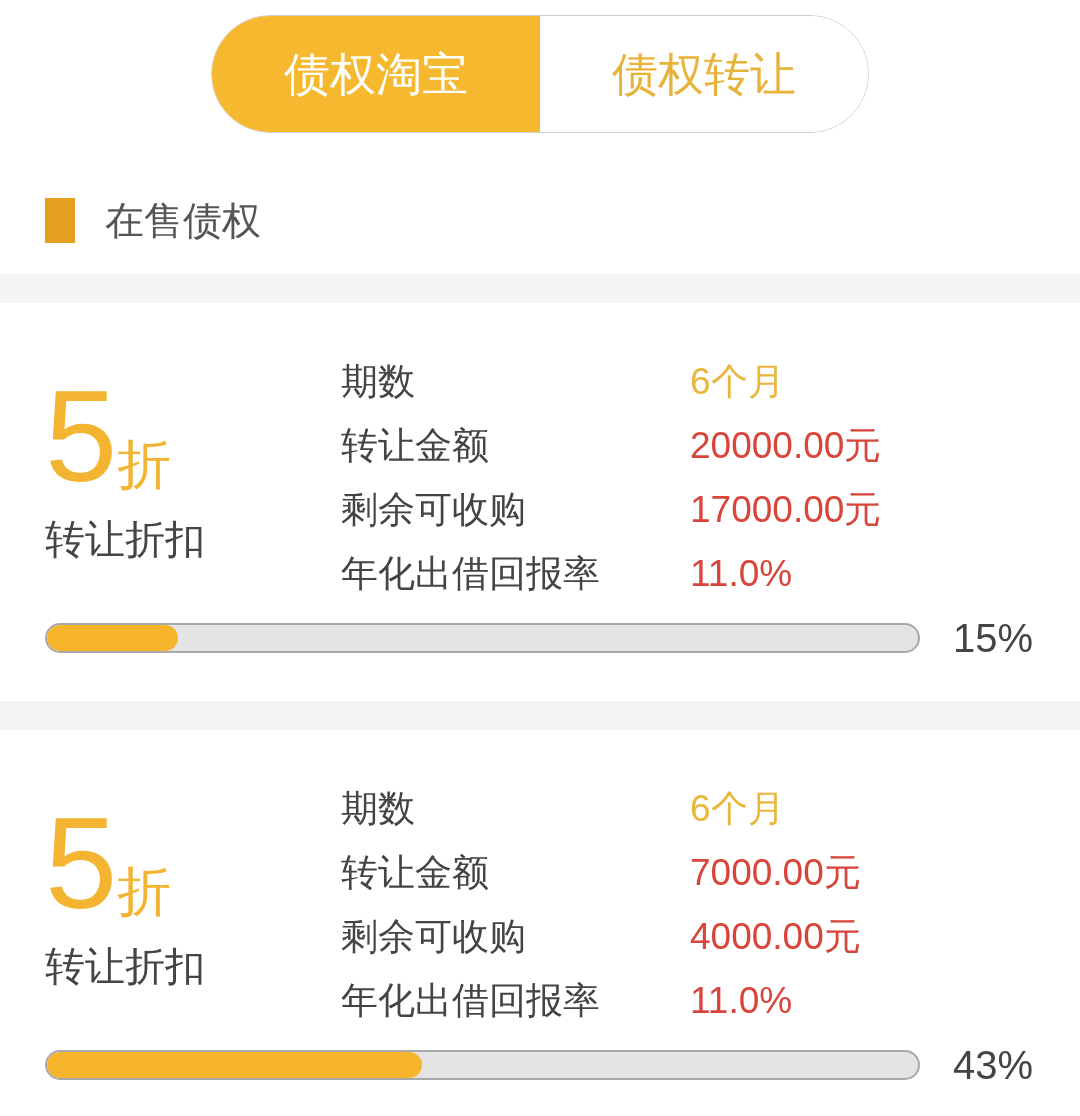 The height and width of the screenshot is (1116, 1080). I want to click on field-value: 20000.00元, so click(786, 445).